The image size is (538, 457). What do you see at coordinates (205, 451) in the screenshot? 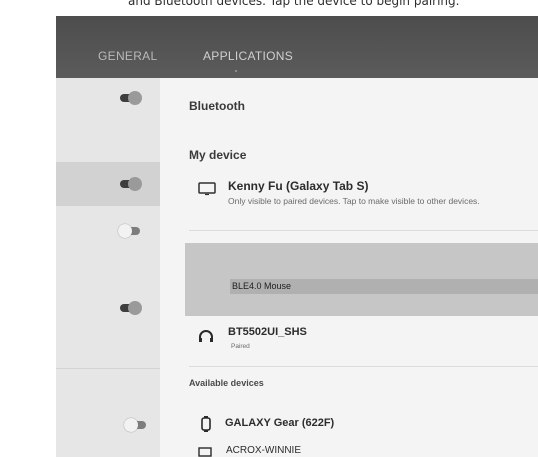
I see `laptop-icon` at bounding box center [205, 451].